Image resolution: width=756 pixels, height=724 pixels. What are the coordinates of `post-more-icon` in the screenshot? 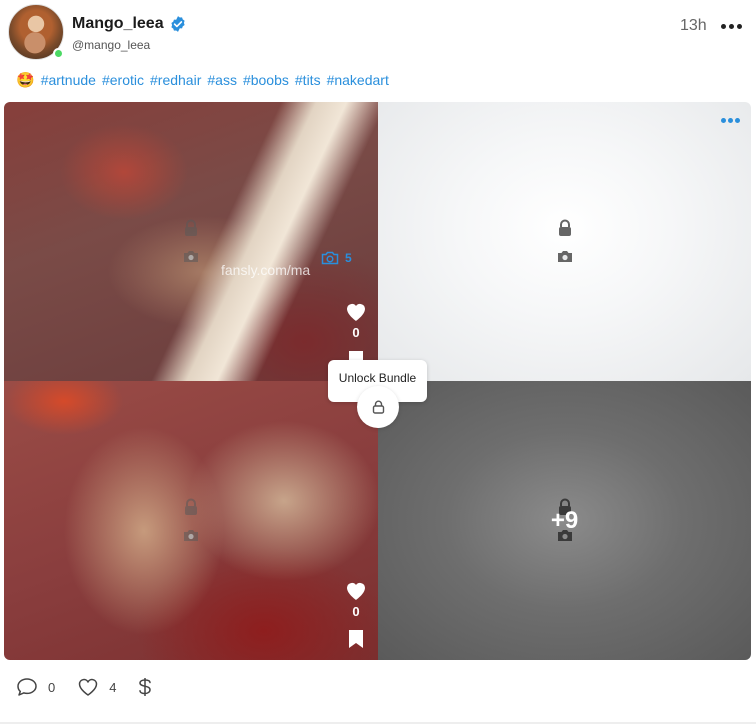 It's located at (731, 26).